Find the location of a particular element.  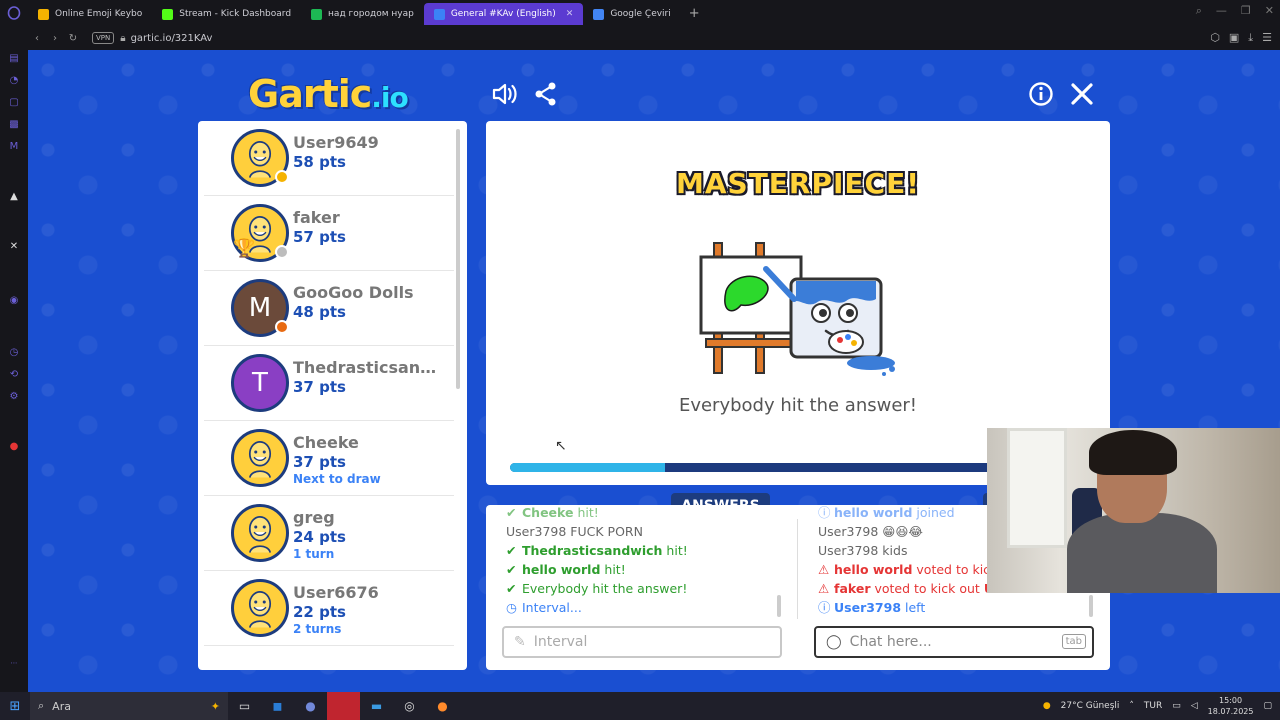

player-row: Cheeke 37 pts Next to draw is located at coordinates (329, 458).